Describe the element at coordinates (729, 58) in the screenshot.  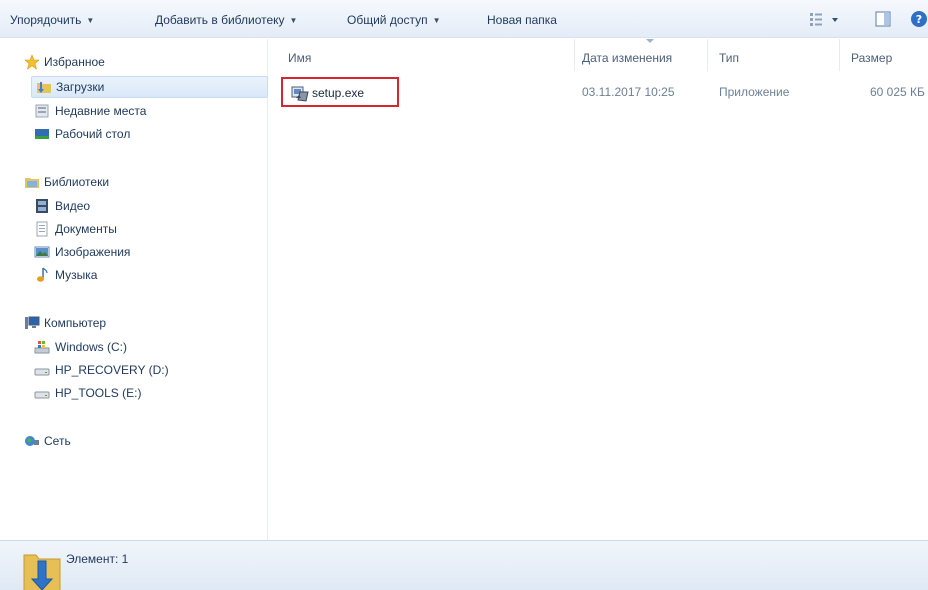
I see `column-header-type: Тип` at that location.